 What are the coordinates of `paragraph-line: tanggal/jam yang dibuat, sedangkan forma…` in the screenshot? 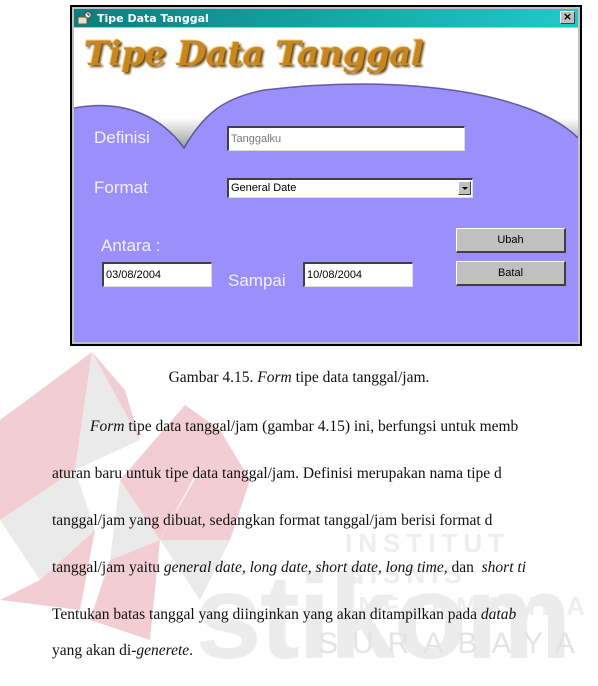 It's located at (325, 521).